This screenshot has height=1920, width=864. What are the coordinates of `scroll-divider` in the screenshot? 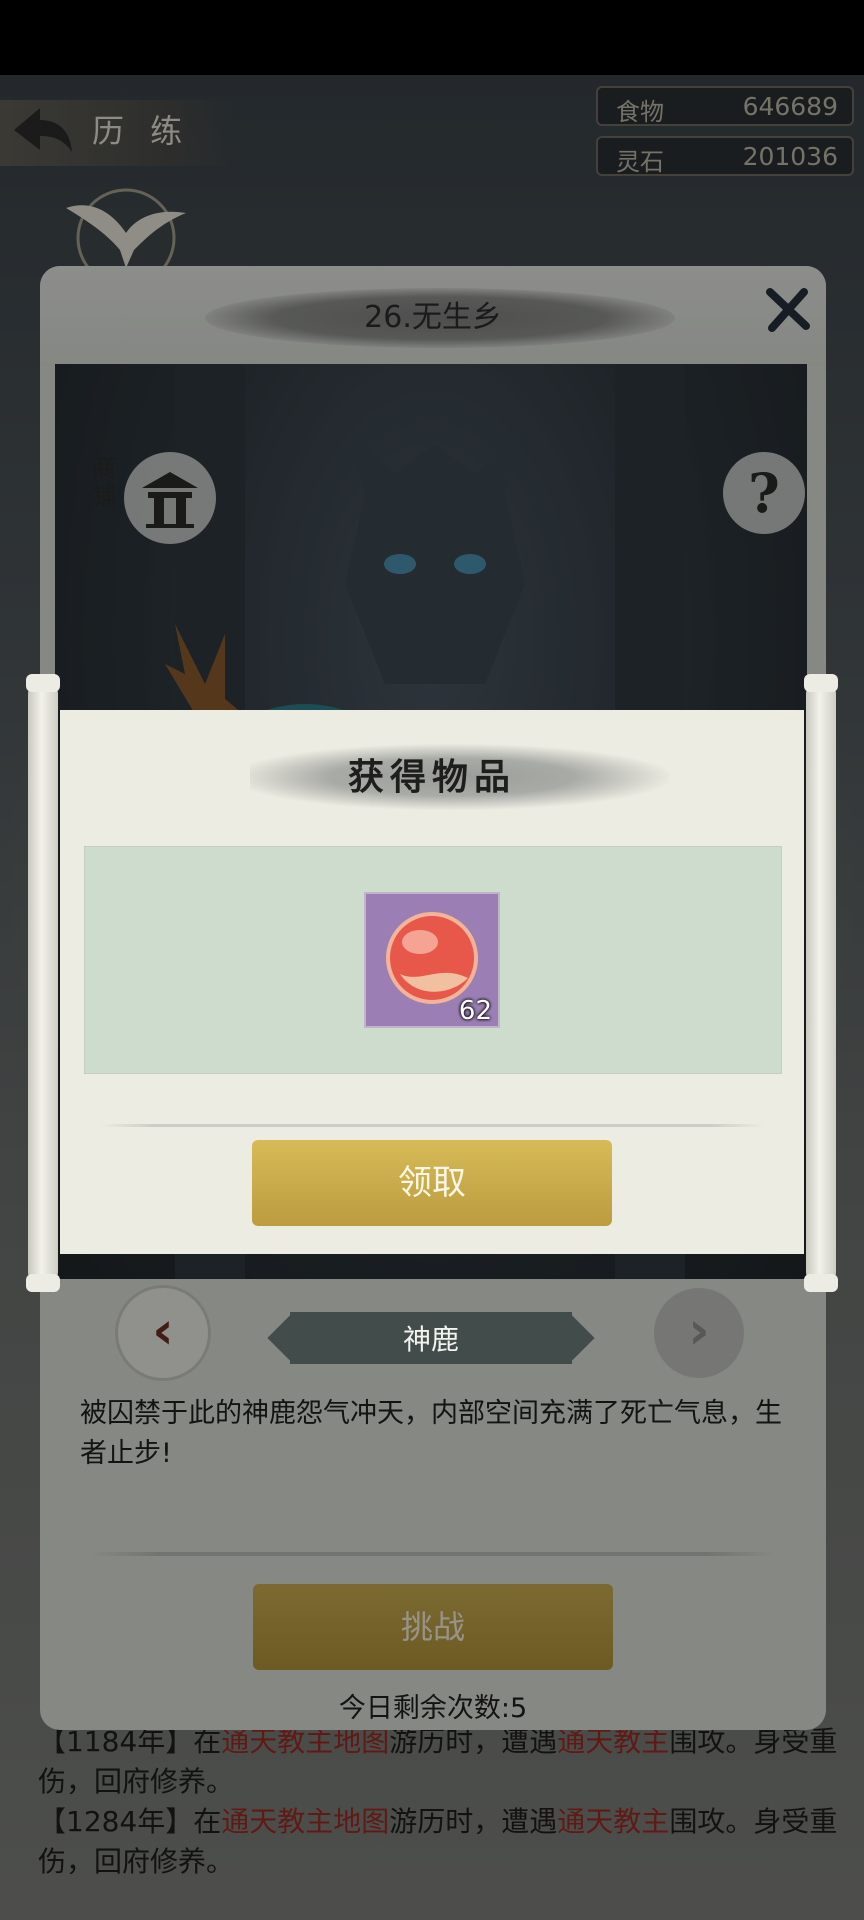 It's located at (432, 1125).